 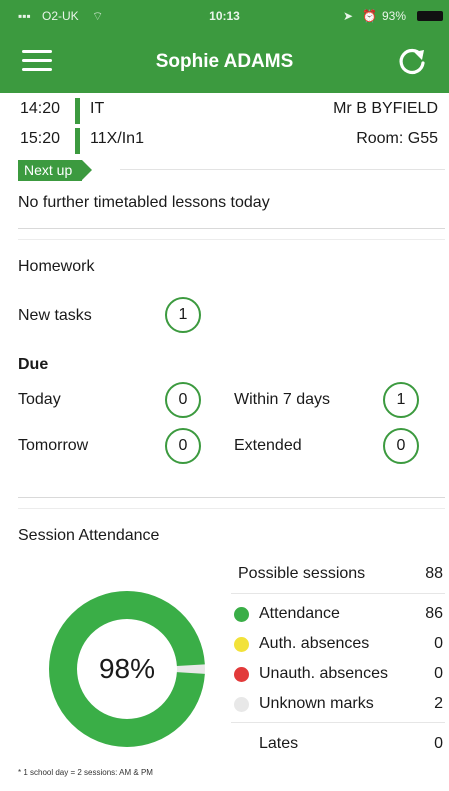 I want to click on attendance-value: 86, so click(x=434, y=613).